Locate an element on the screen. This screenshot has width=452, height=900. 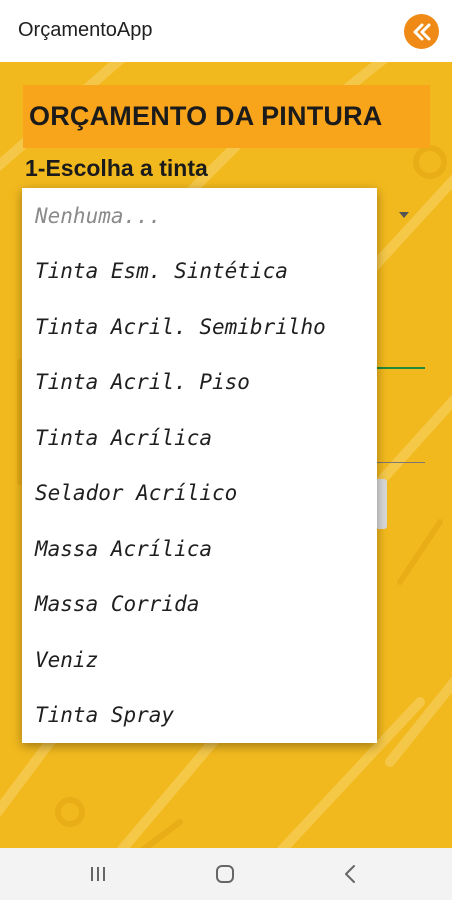
header-box: ORÇAMENTO DA PINTURA is located at coordinates (226, 116).